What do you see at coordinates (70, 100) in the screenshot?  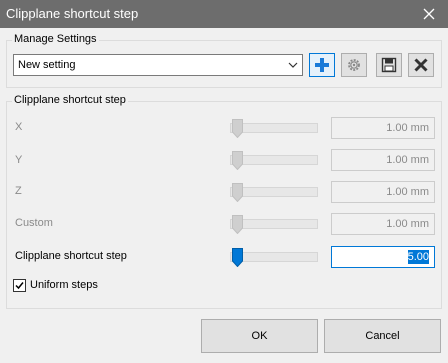 I see `step-group-label: Clipplane shortcut step` at bounding box center [70, 100].